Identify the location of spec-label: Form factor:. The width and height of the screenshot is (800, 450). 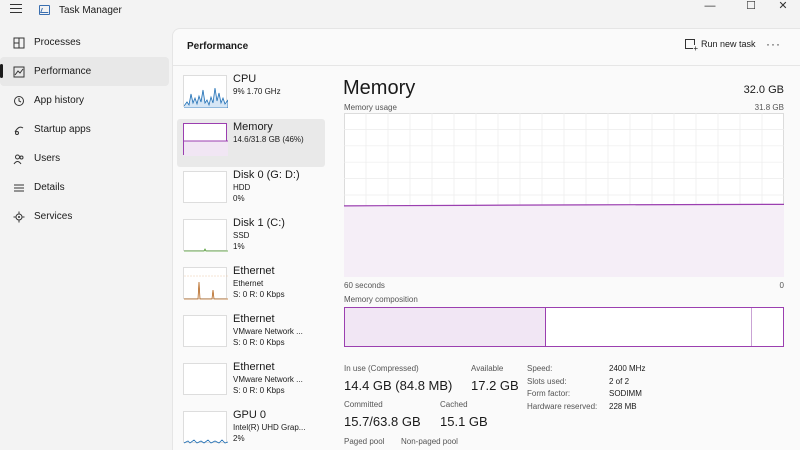
(549, 393).